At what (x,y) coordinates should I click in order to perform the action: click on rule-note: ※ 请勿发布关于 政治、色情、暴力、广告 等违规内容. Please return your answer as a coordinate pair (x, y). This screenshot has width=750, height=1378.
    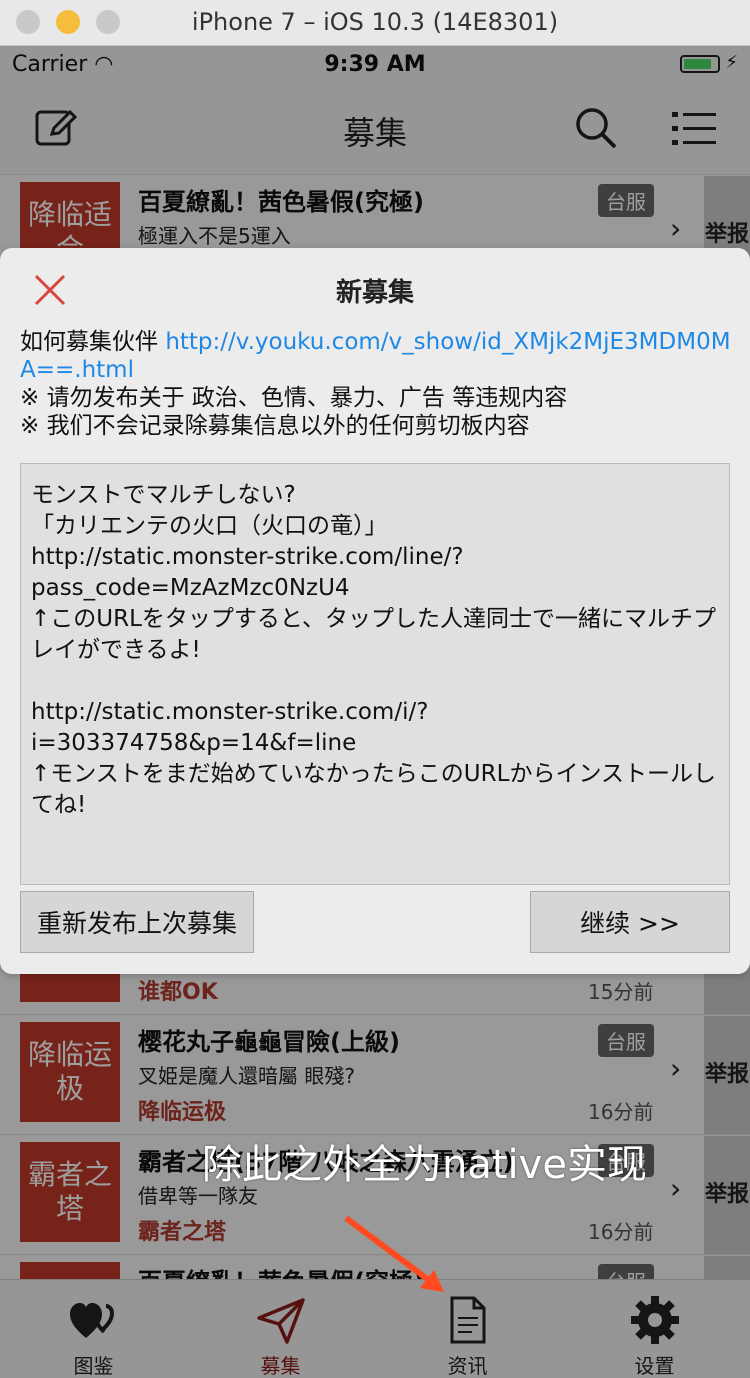
    Looking at the image, I should click on (294, 398).